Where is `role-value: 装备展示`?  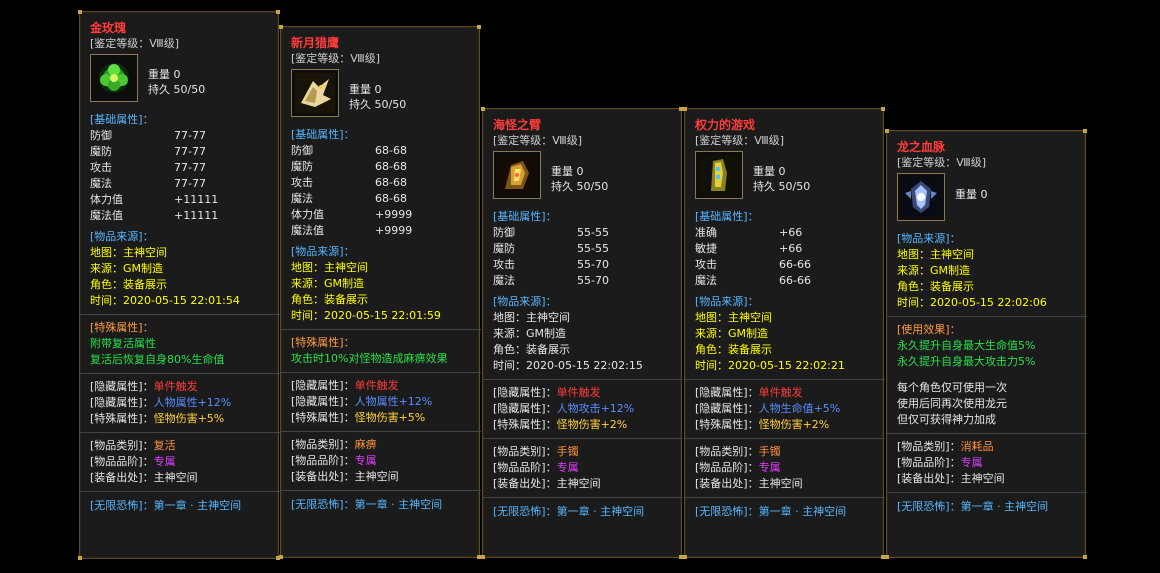
role-value: 装备展示 is located at coordinates (548, 349).